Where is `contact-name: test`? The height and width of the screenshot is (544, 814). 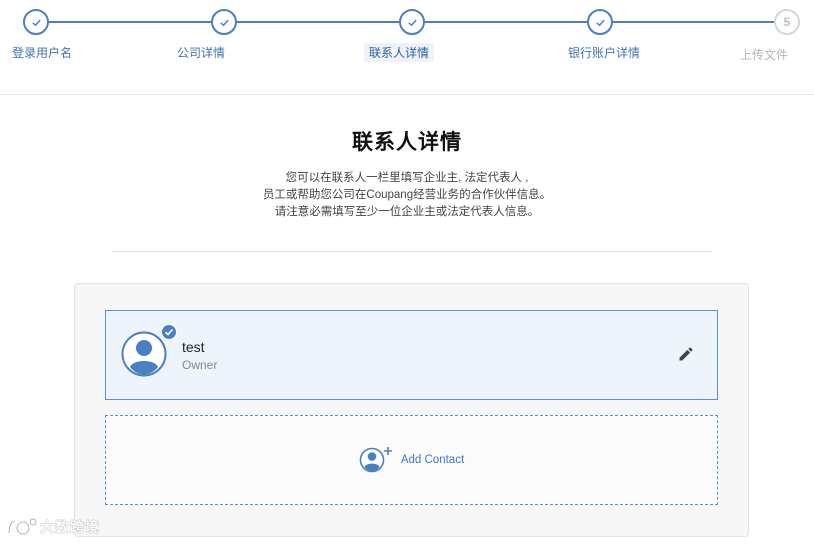 contact-name: test is located at coordinates (193, 347).